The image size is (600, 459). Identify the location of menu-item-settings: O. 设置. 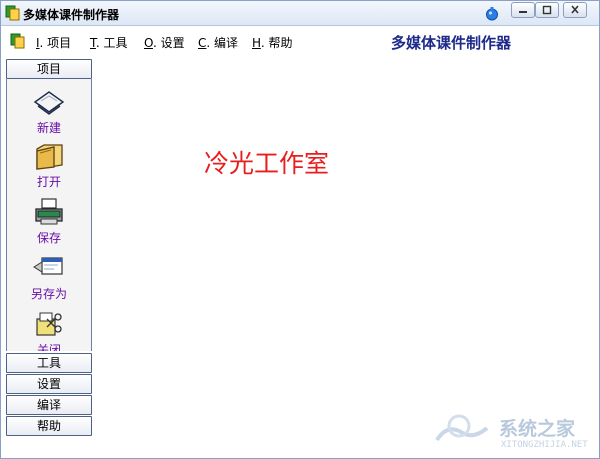
(164, 42).